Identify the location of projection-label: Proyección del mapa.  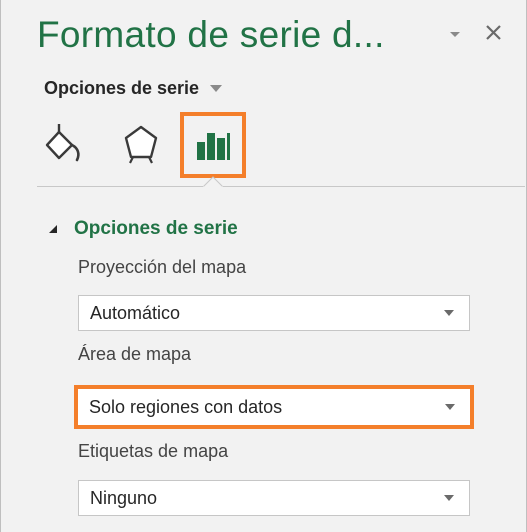
(162, 267).